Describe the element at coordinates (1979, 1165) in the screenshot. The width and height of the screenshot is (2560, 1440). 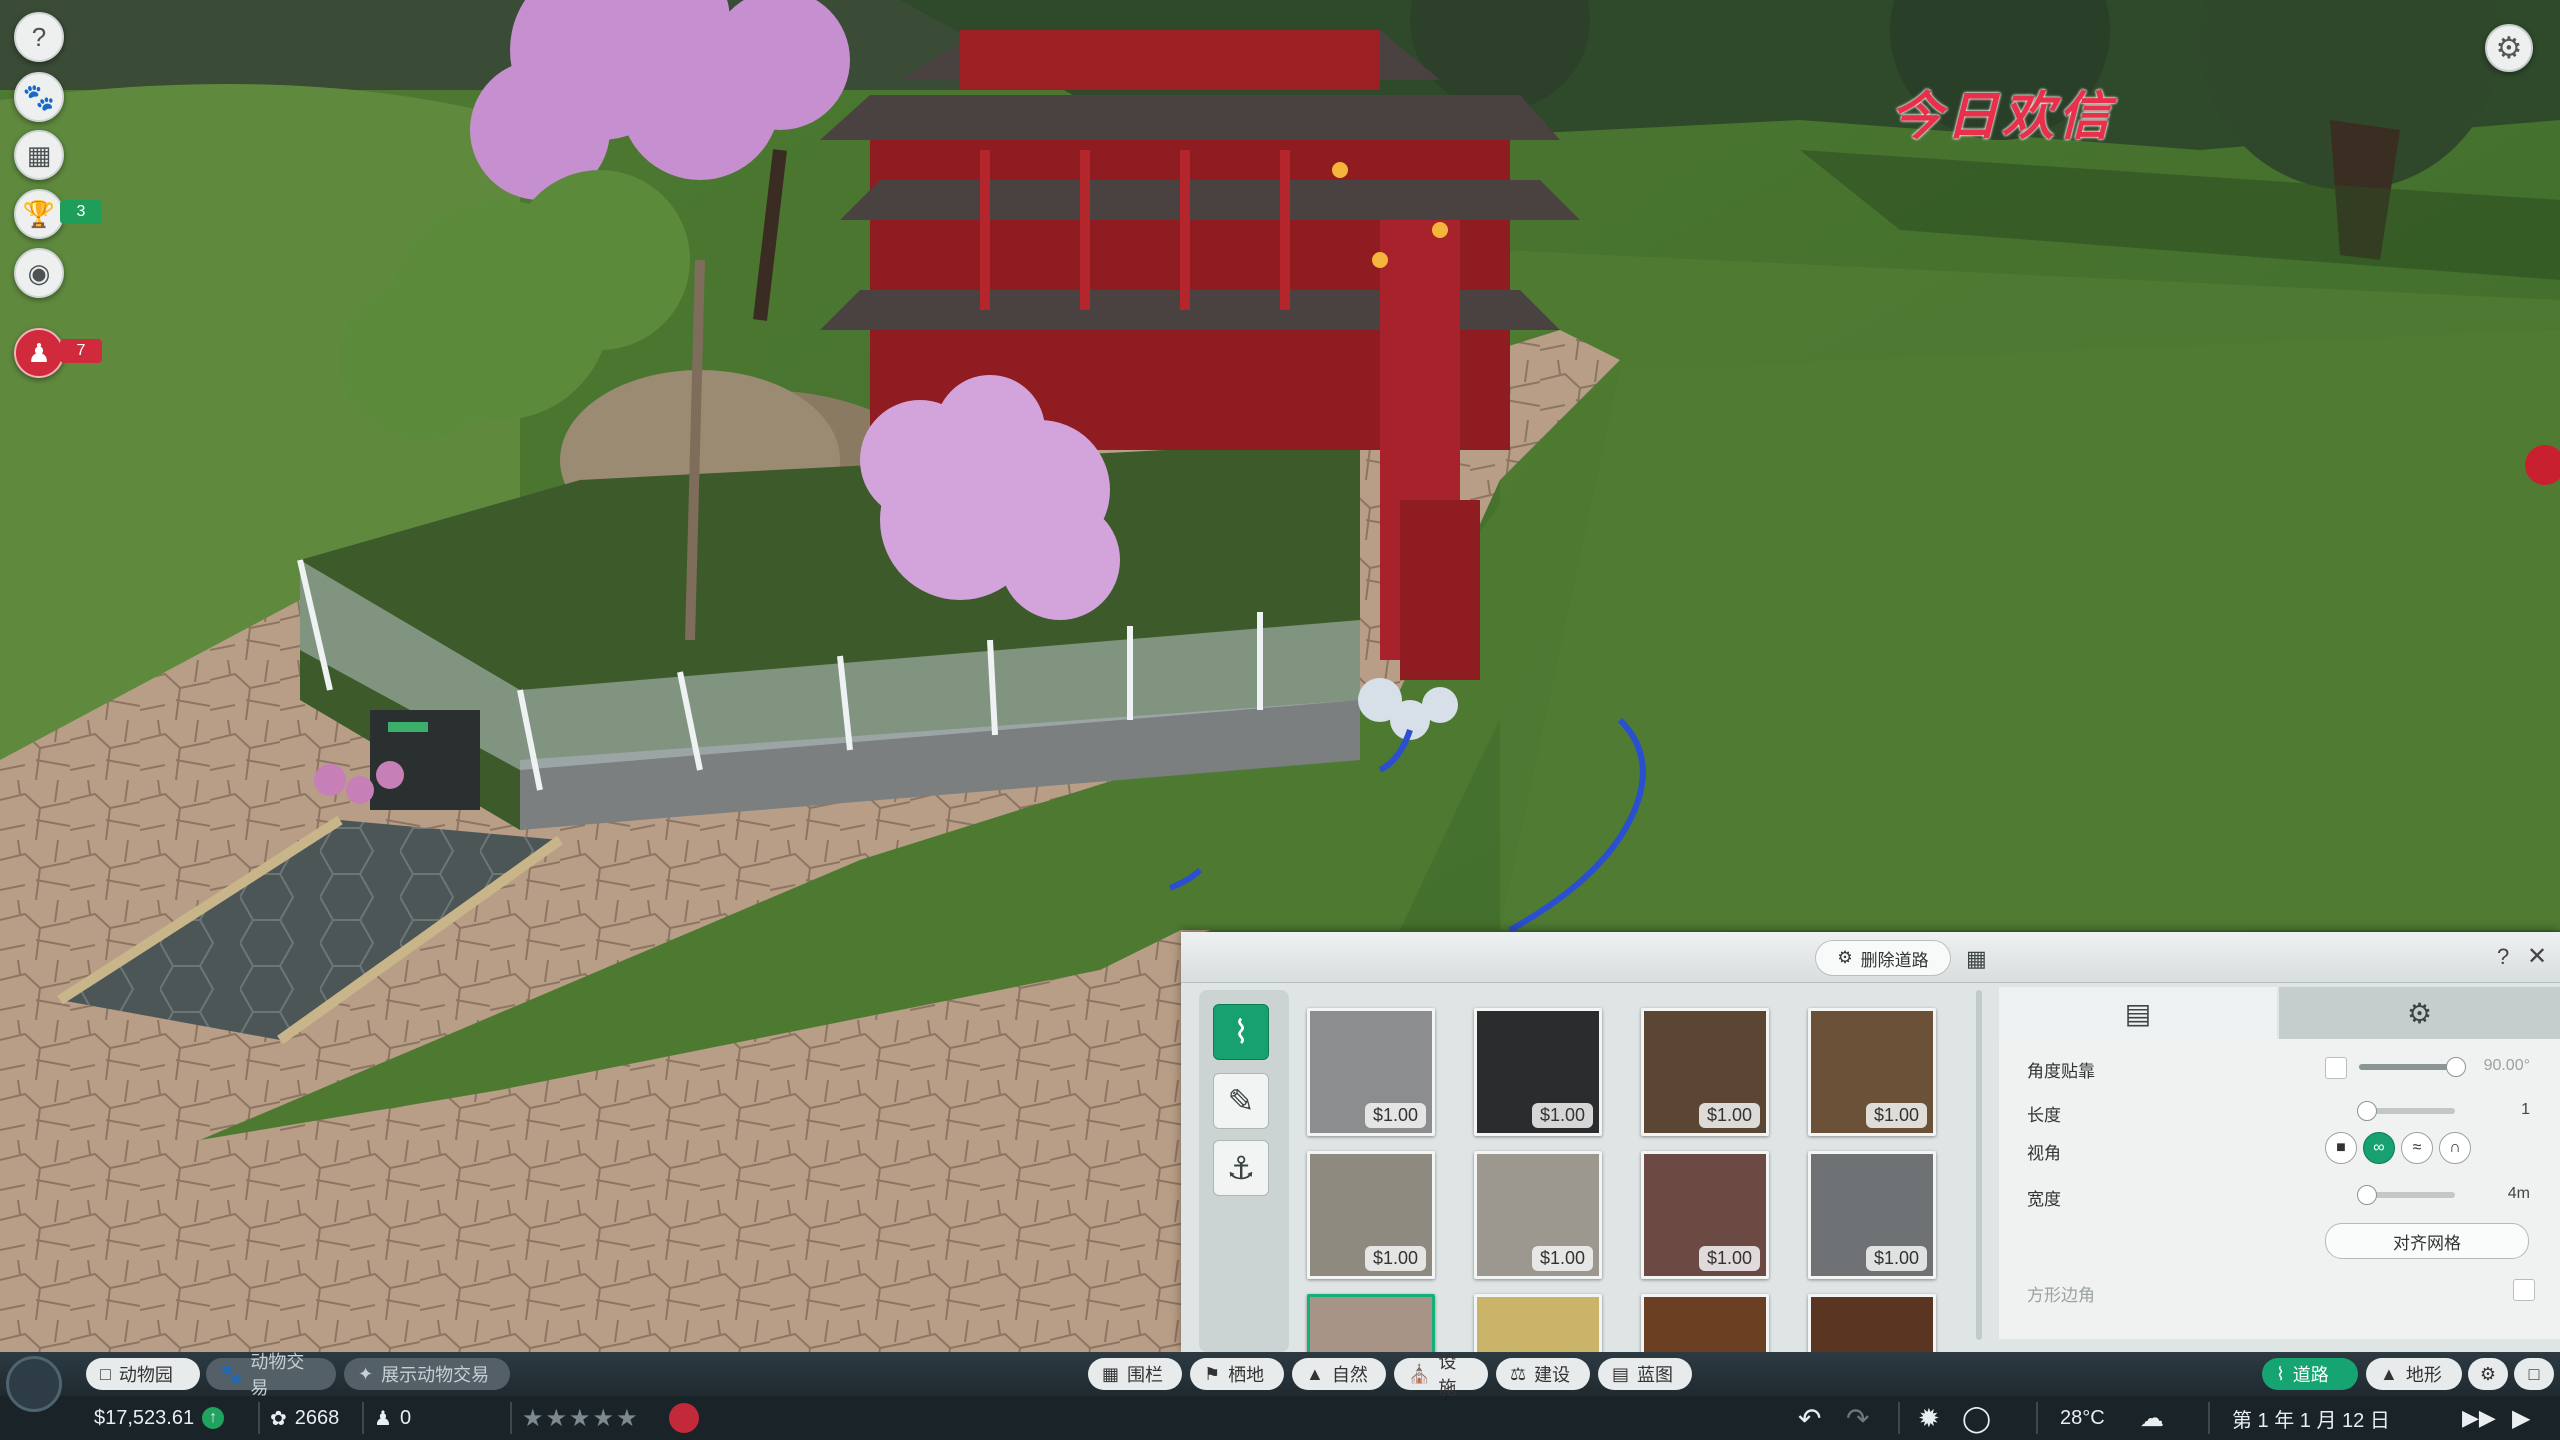
I see `material-scrollbar` at that location.